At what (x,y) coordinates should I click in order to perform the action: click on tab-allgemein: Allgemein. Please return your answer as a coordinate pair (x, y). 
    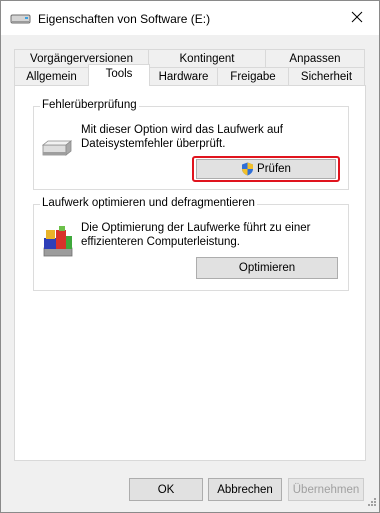
    Looking at the image, I should click on (51, 76).